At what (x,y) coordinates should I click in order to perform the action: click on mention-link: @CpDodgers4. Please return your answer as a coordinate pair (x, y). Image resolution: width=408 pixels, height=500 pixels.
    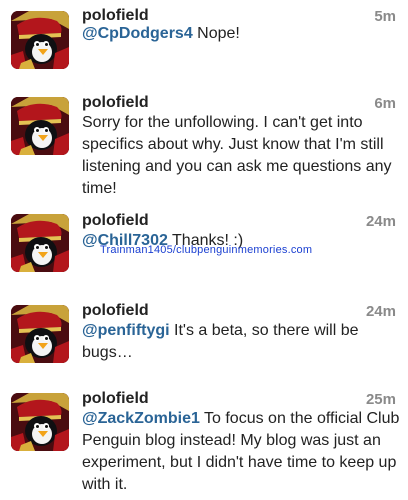
    Looking at the image, I should click on (137, 33).